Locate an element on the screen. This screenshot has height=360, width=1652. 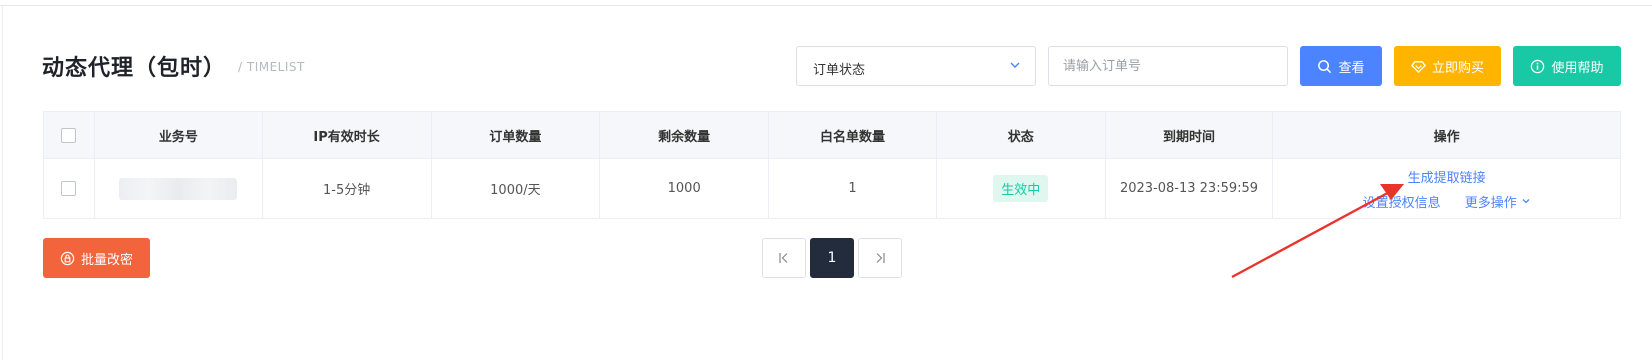
row-checkbox is located at coordinates (69, 188).